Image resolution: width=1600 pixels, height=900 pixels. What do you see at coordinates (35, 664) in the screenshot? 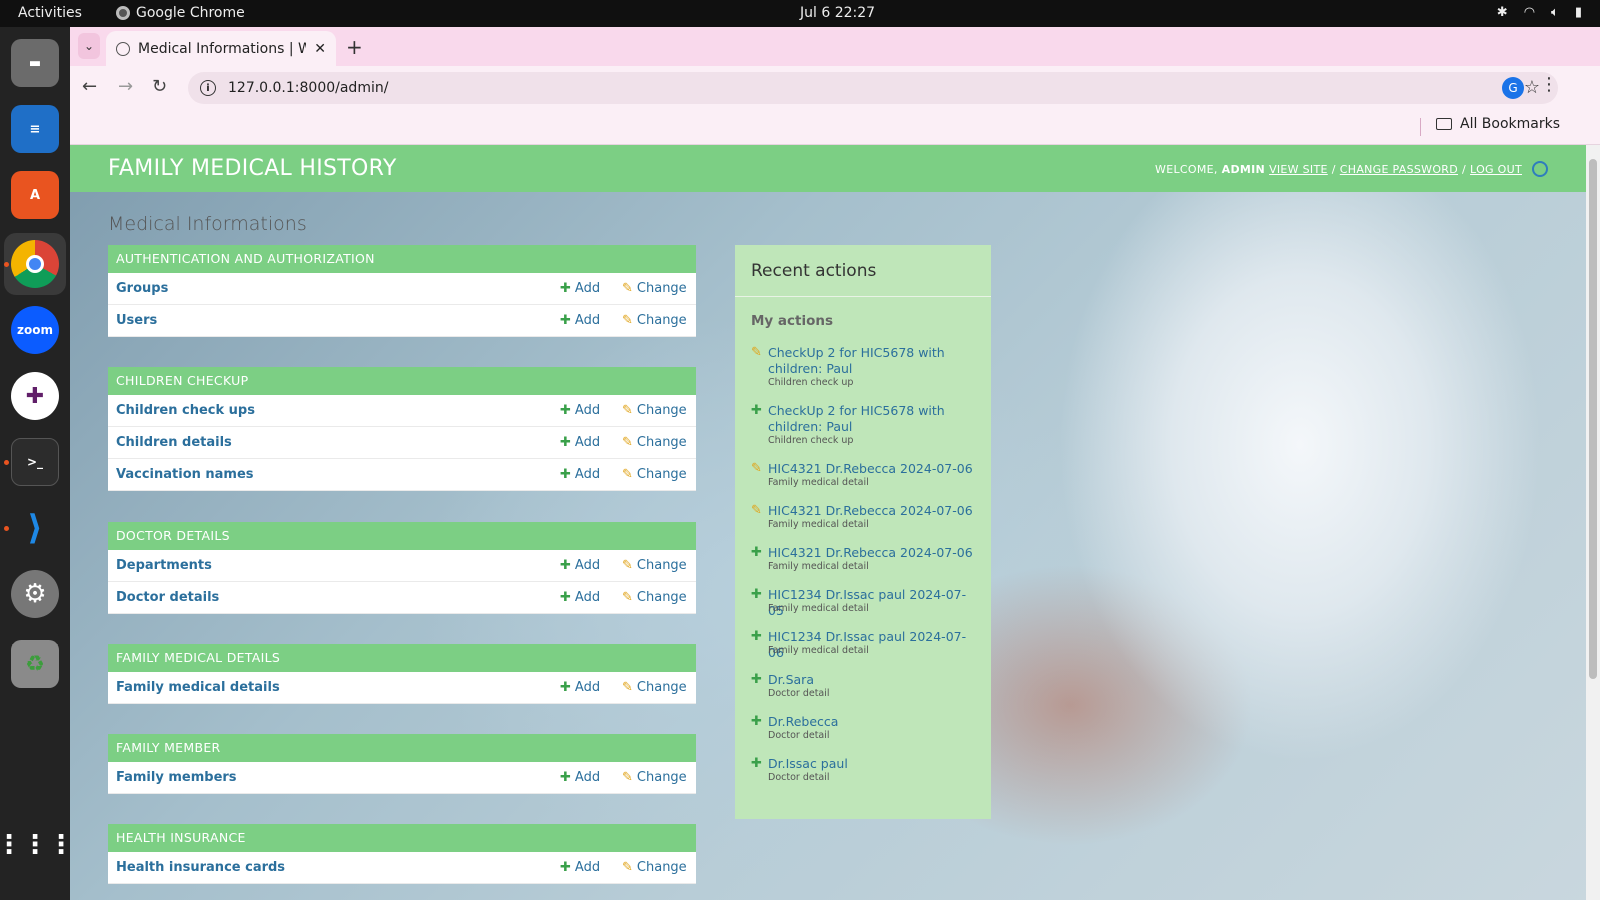
I see `trash-icon: ♻` at bounding box center [35, 664].